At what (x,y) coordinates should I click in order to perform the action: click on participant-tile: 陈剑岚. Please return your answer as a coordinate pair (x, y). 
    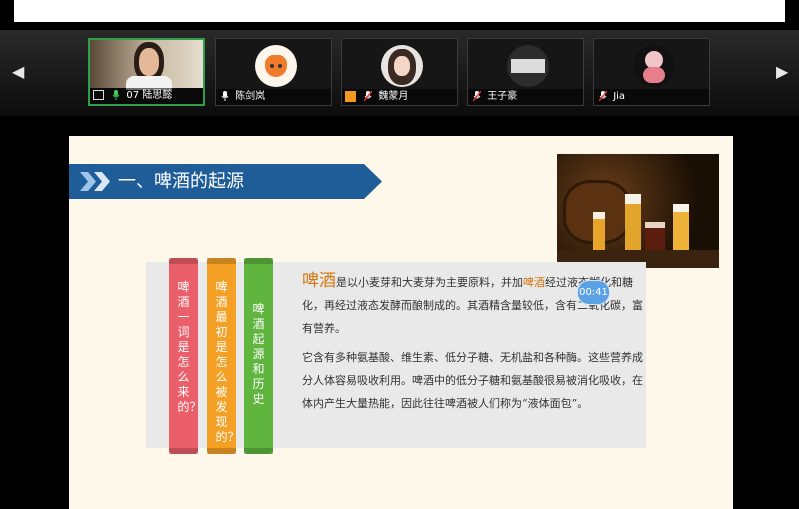
    Looking at the image, I should click on (273, 72).